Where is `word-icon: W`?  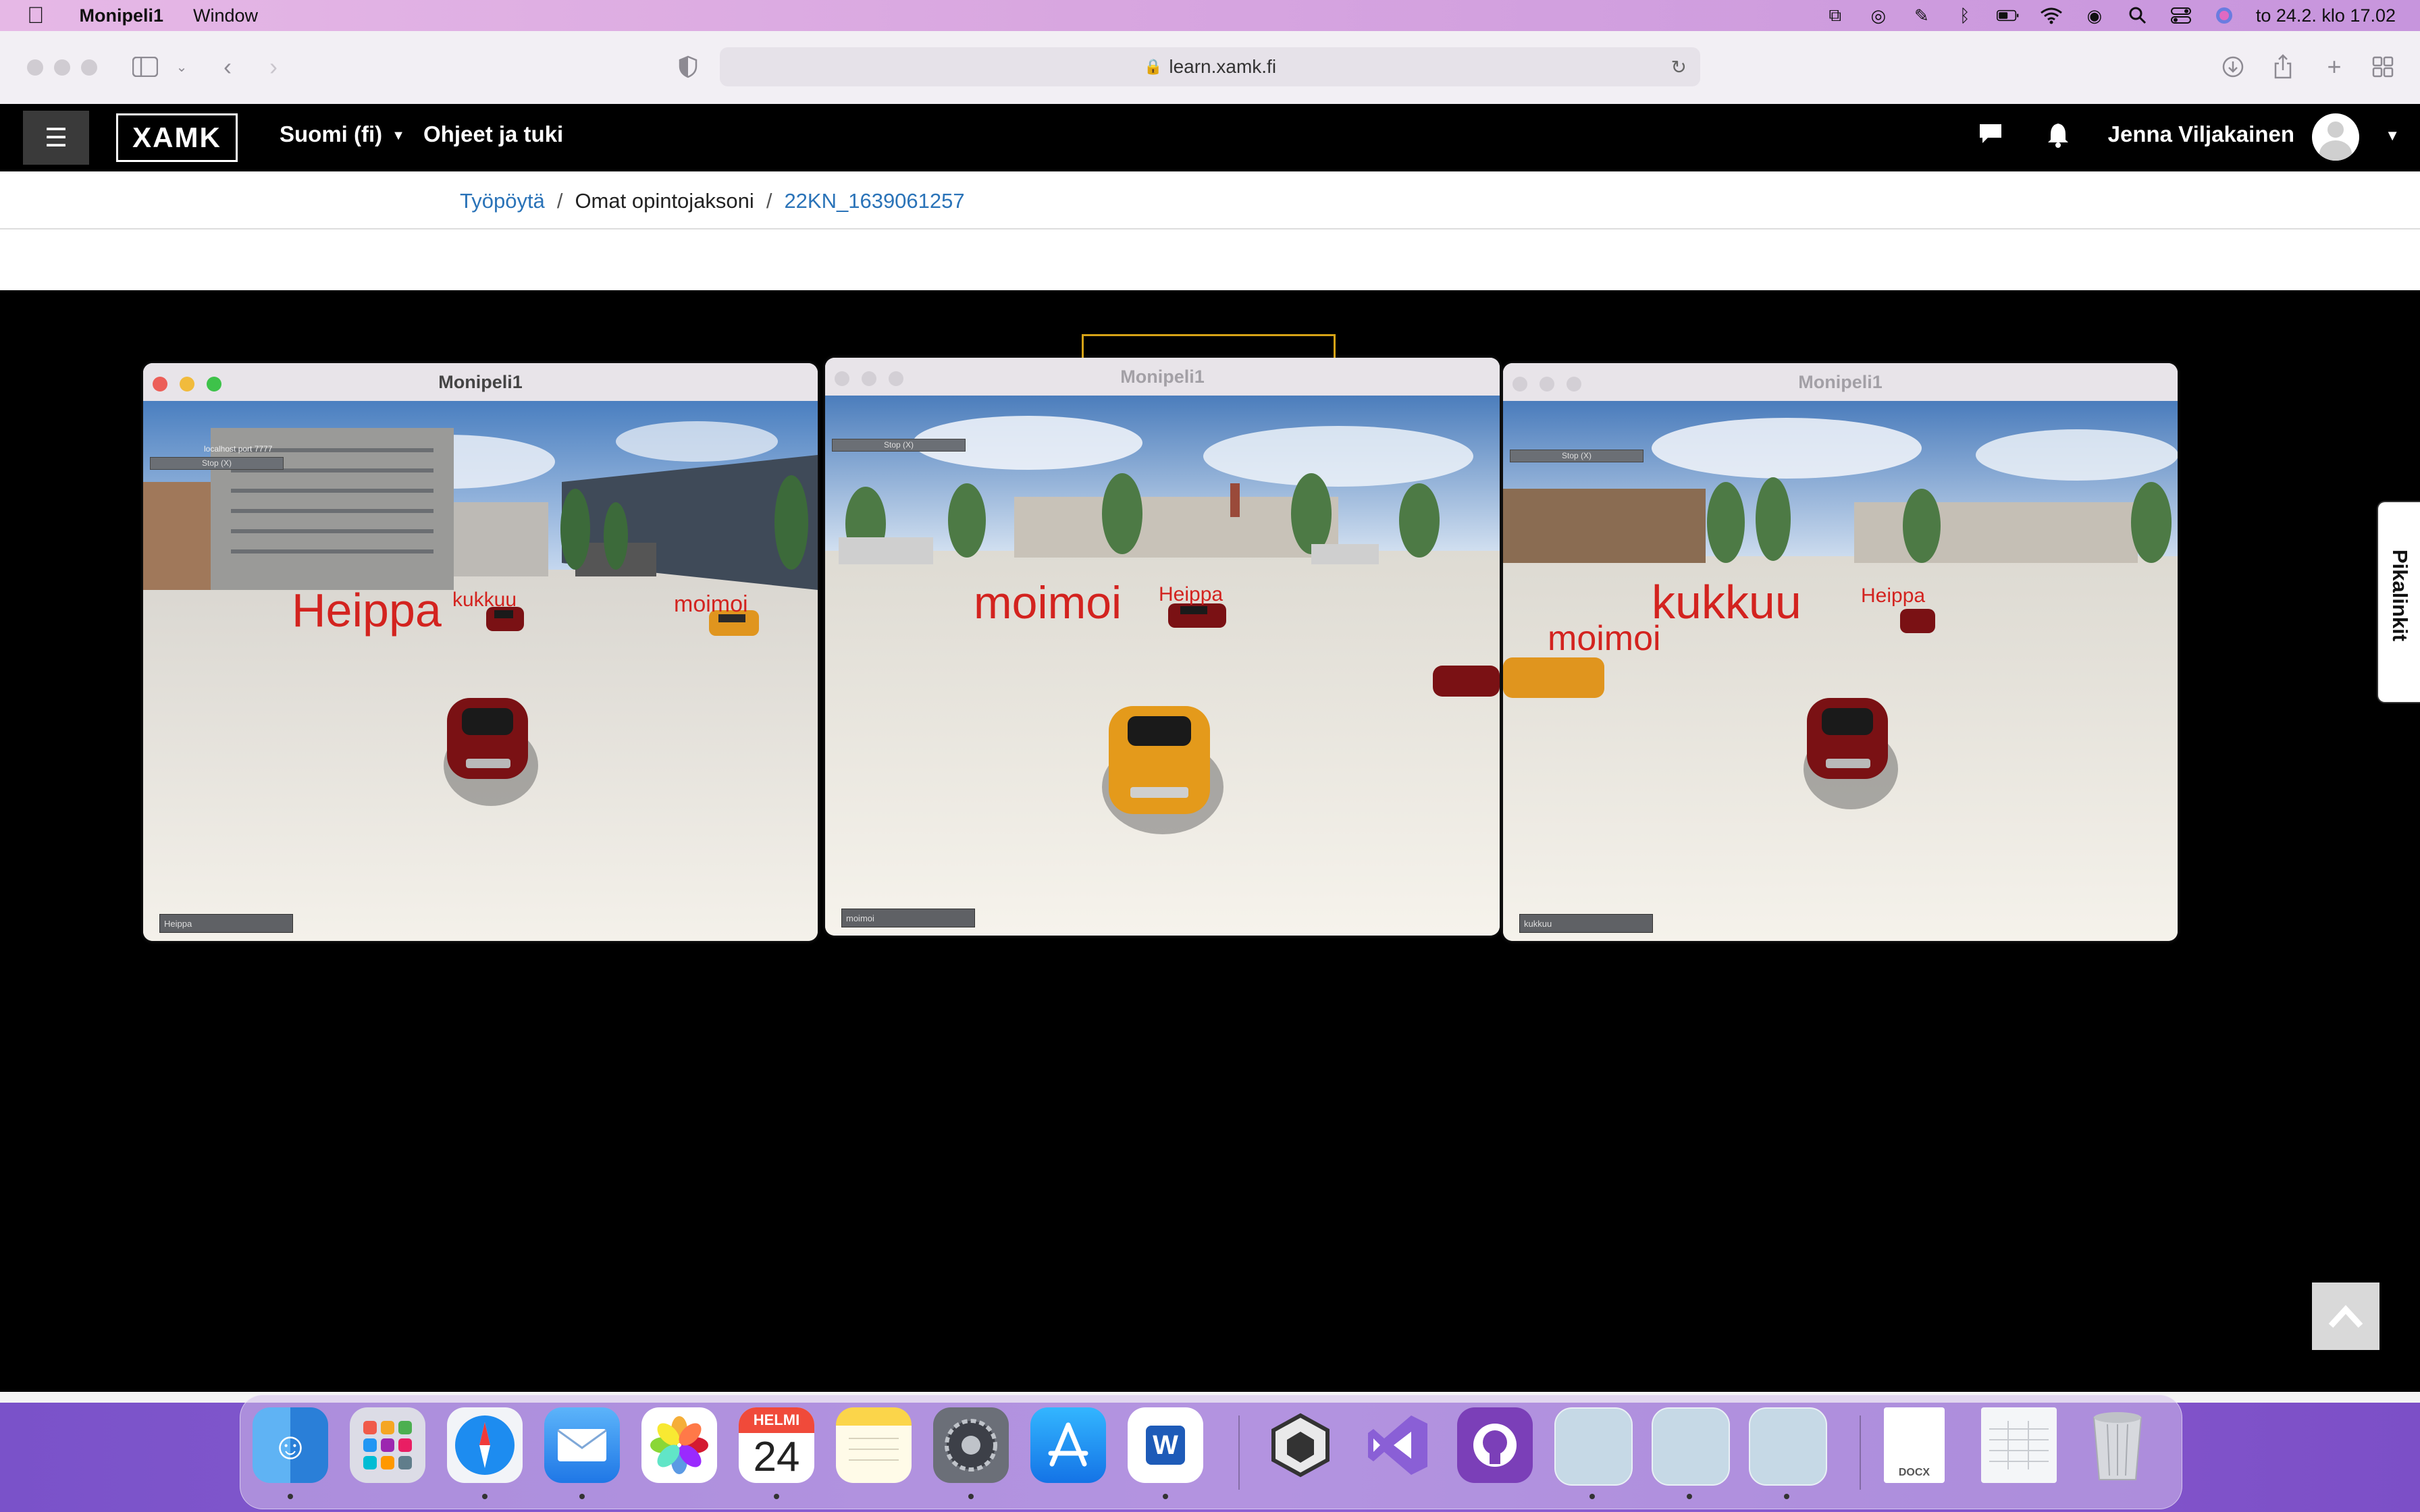
word-icon: W is located at coordinates (1165, 1445).